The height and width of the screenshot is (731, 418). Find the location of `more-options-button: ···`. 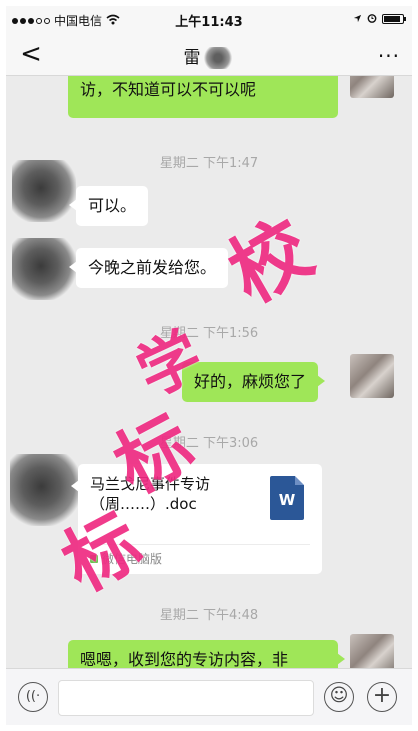

more-options-button: ··· is located at coordinates (389, 56).